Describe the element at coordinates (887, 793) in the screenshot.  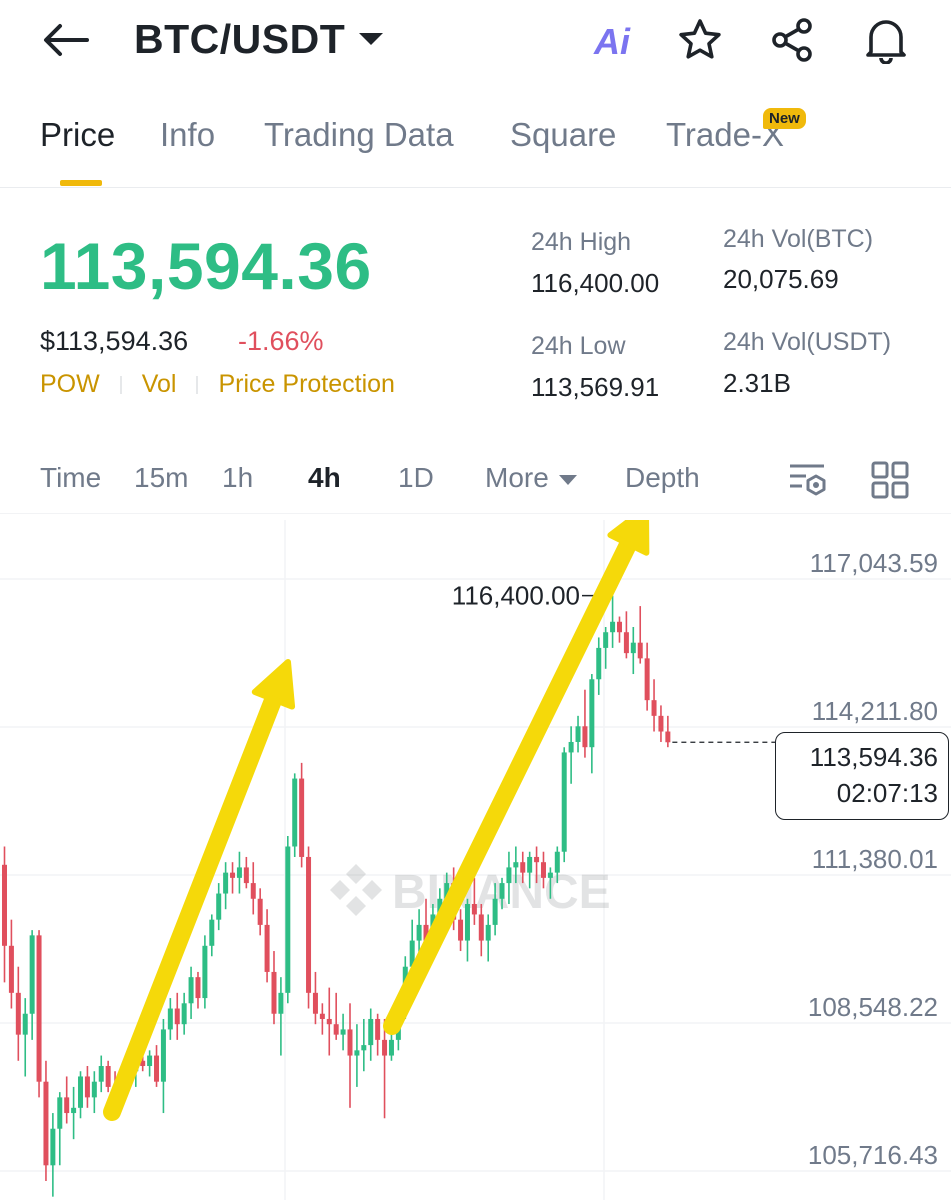
I see `candle-countdown: 02:07:13` at that location.